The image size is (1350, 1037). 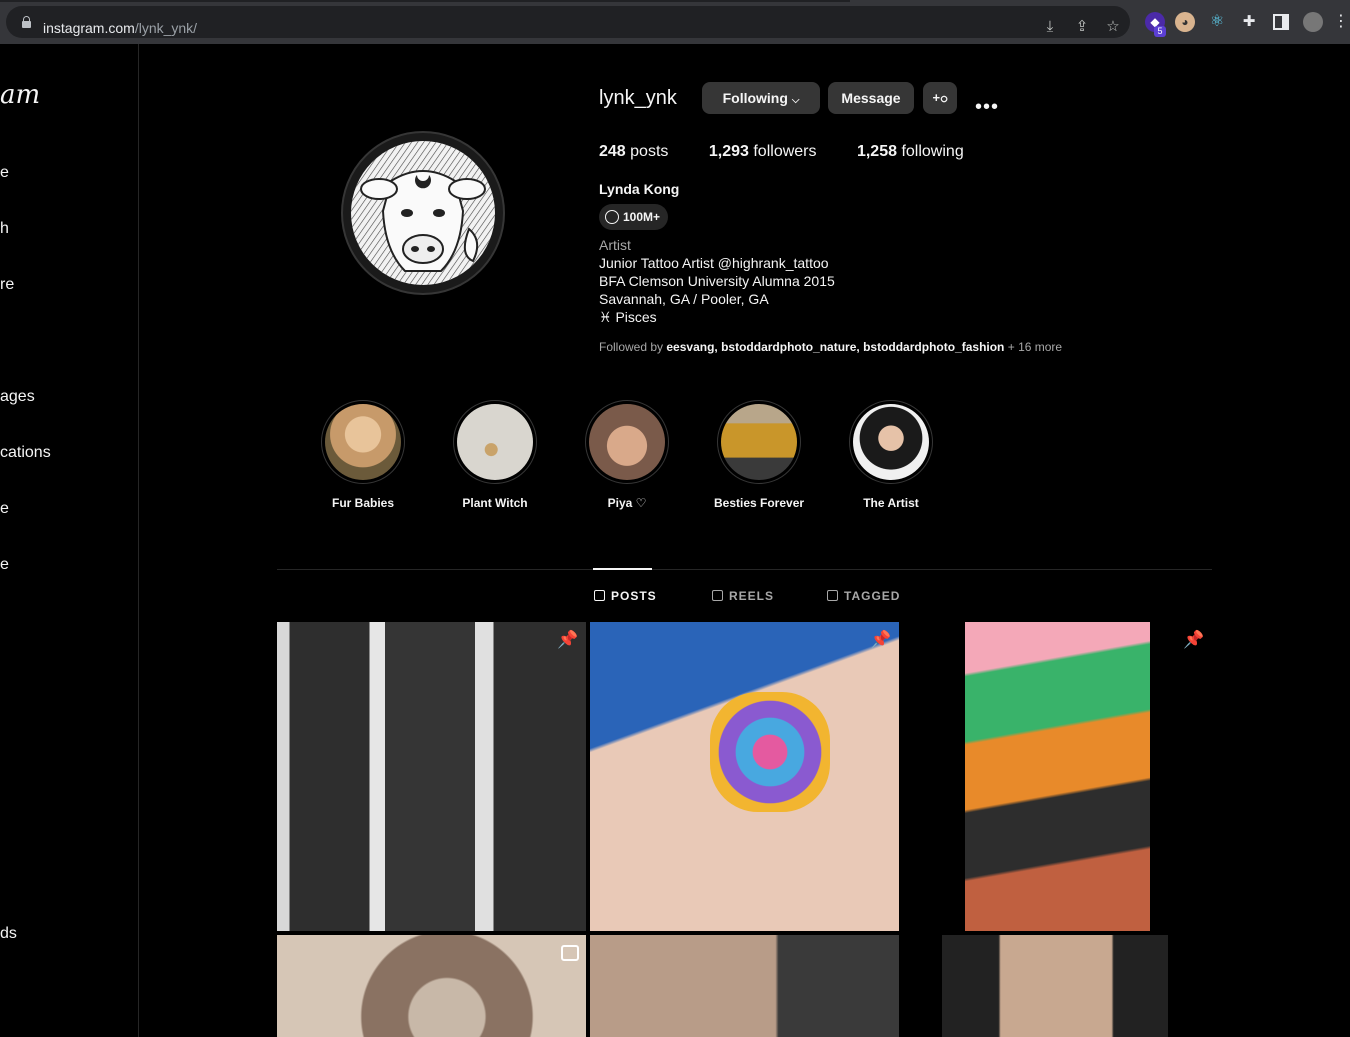 I want to click on following-button: Following ⌵, so click(x=761, y=98).